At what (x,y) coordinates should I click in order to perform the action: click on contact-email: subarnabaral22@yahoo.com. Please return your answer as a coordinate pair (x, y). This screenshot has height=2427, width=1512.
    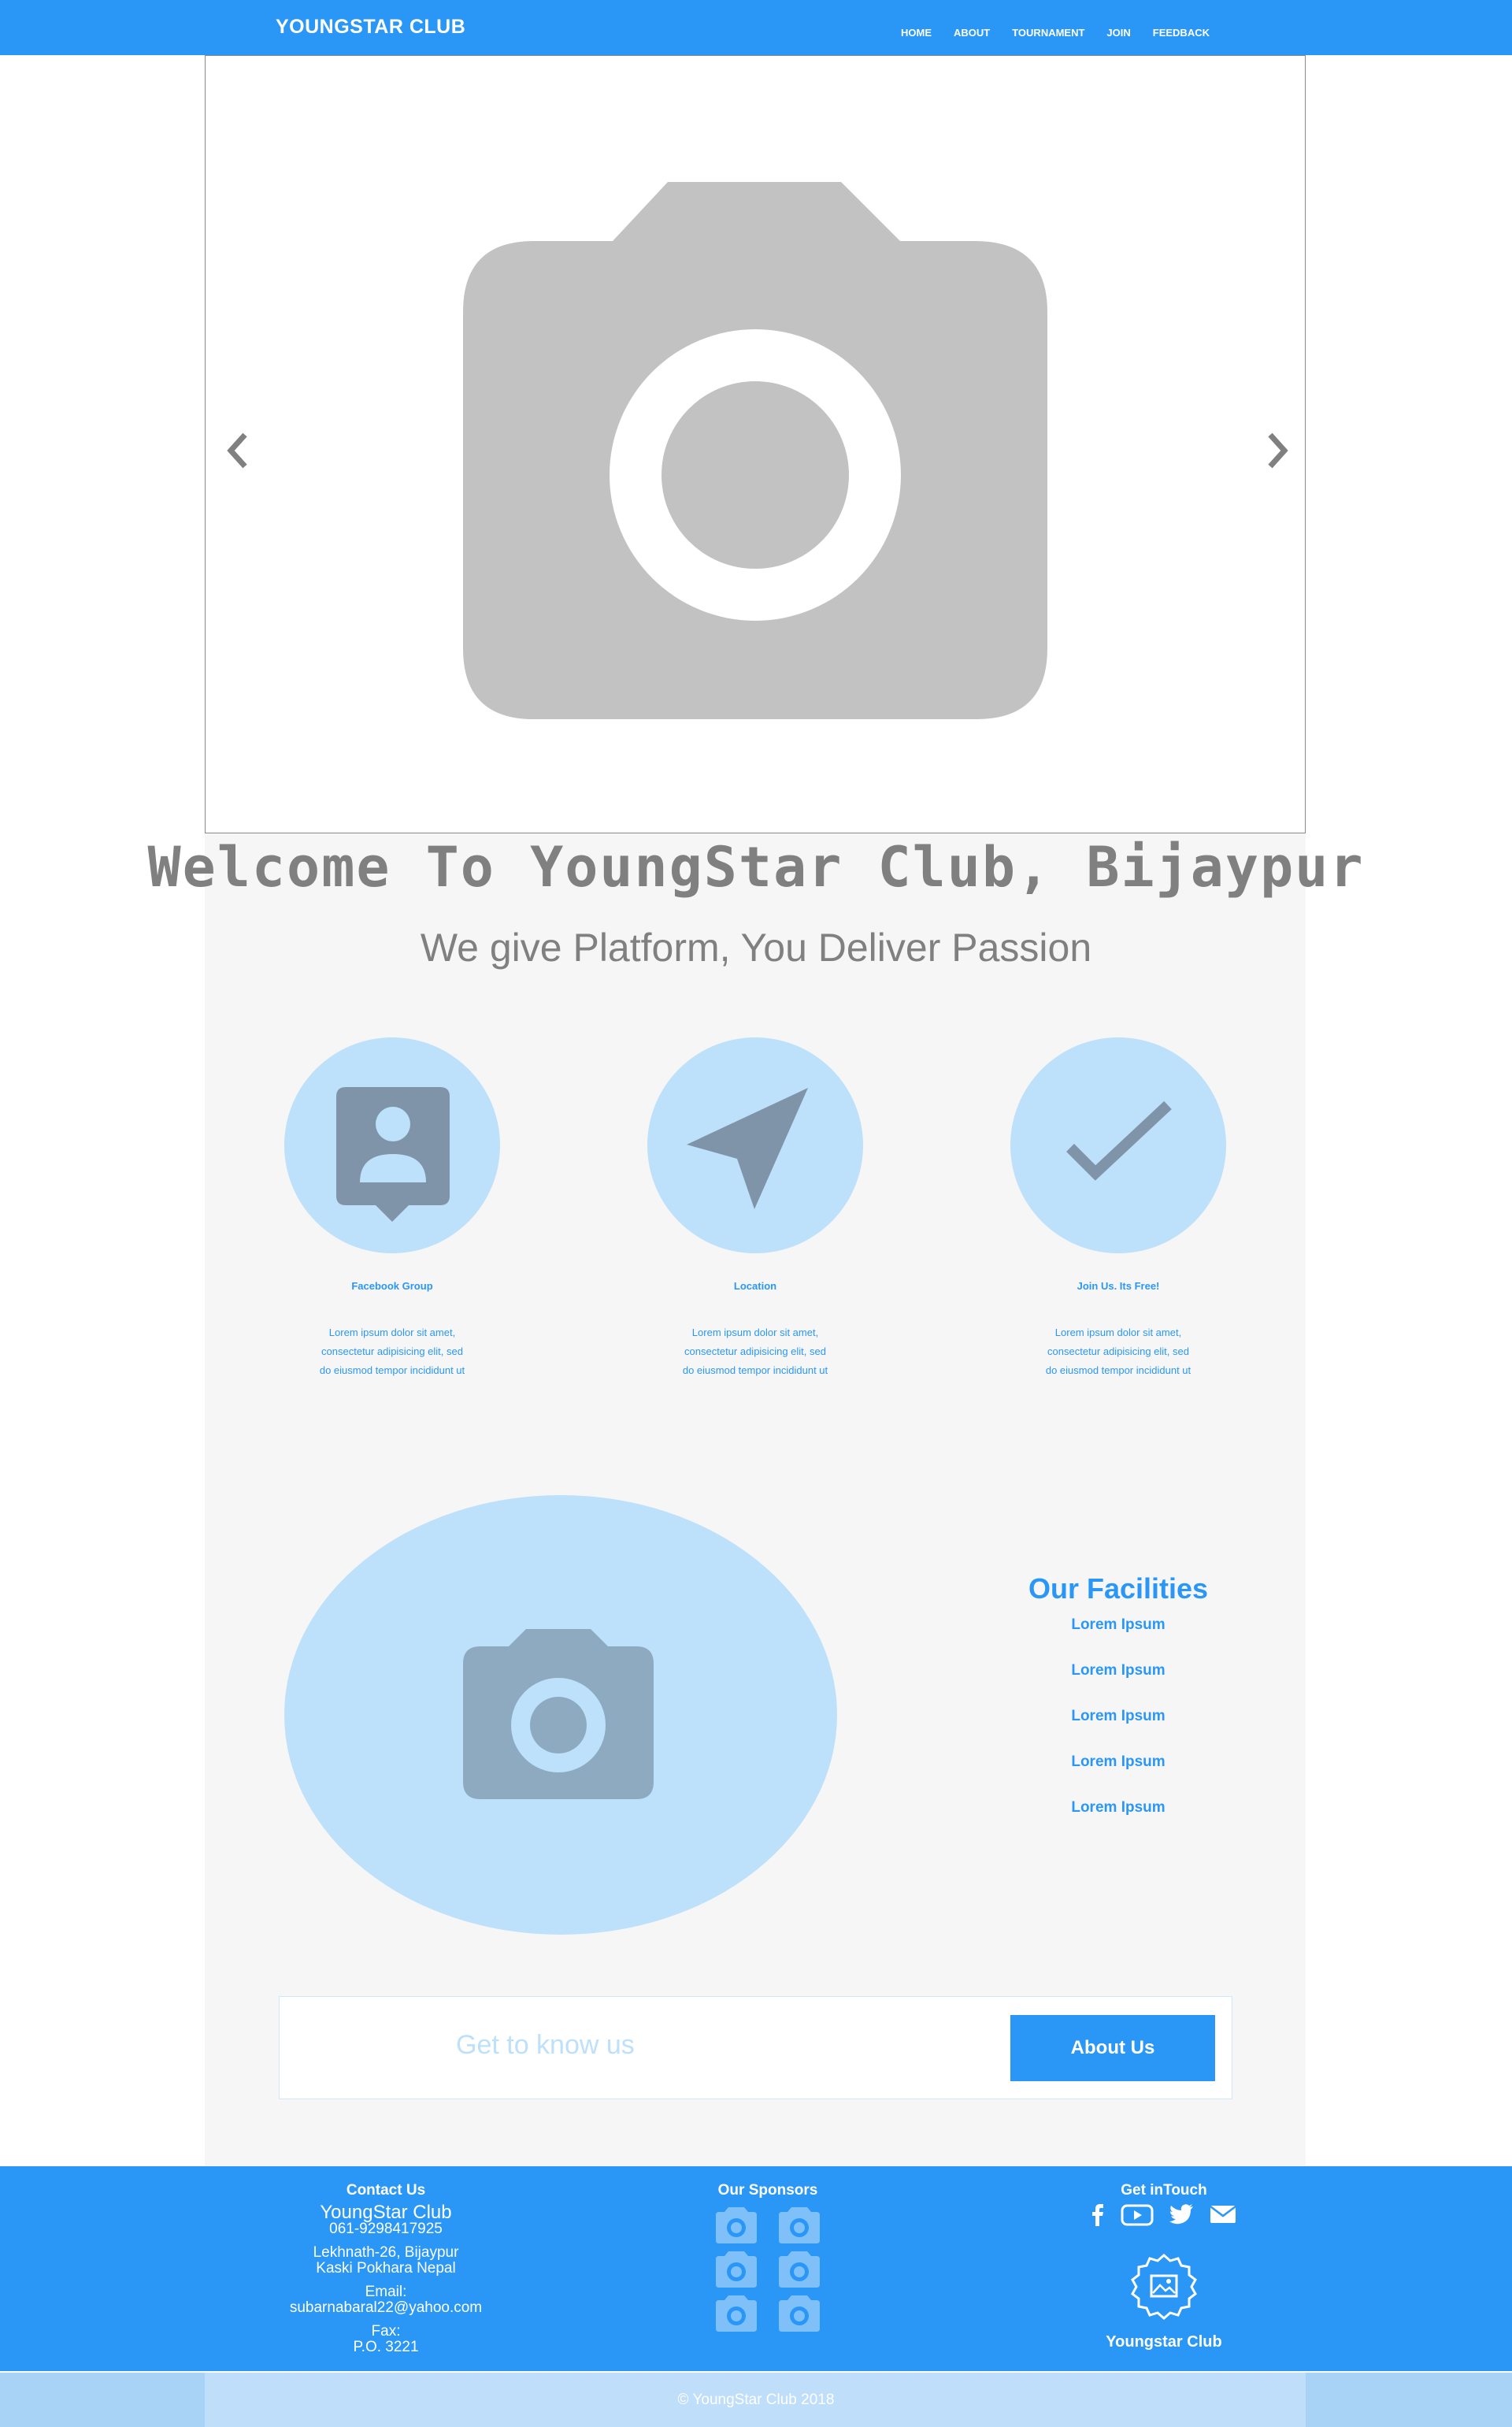
    Looking at the image, I should click on (386, 2308).